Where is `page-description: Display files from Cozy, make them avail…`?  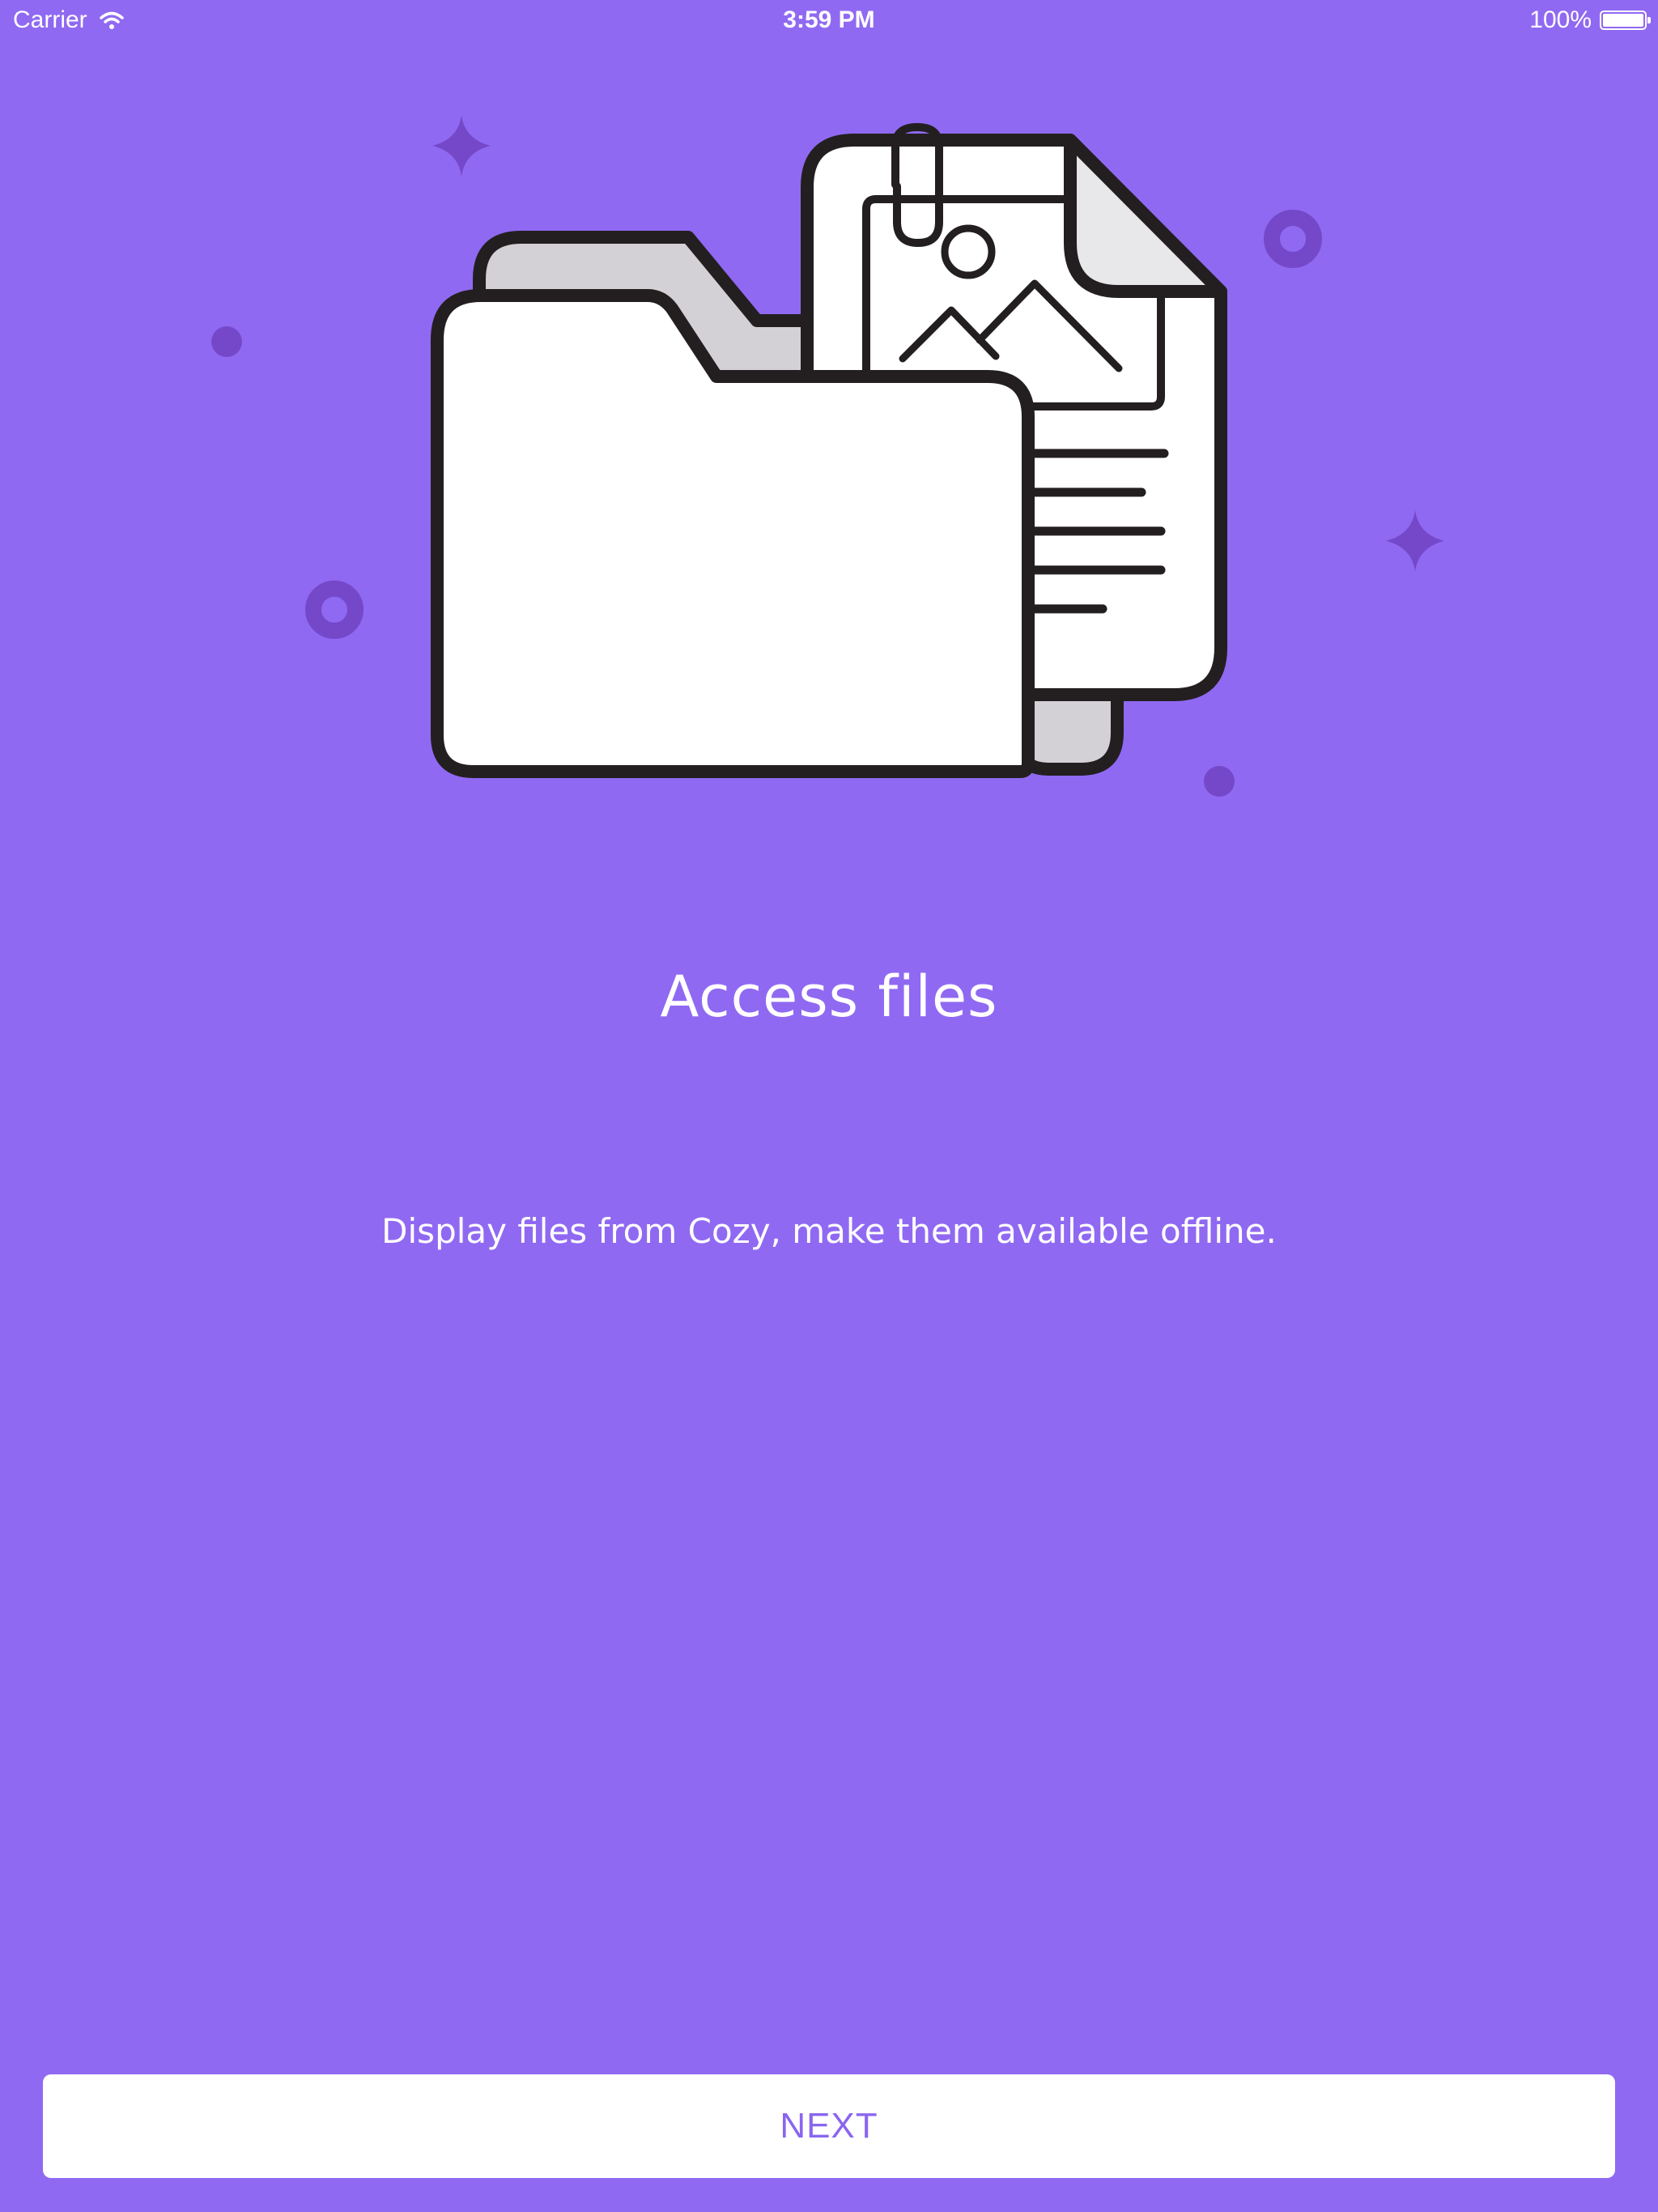
page-description: Display files from Cozy, make them avail… is located at coordinates (829, 1231).